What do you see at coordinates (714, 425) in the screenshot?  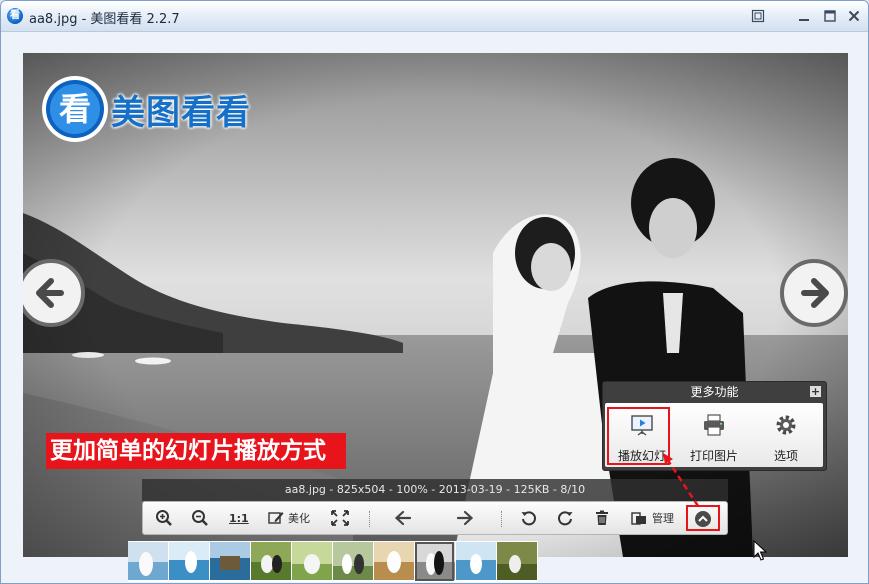 I see `printer-icon` at bounding box center [714, 425].